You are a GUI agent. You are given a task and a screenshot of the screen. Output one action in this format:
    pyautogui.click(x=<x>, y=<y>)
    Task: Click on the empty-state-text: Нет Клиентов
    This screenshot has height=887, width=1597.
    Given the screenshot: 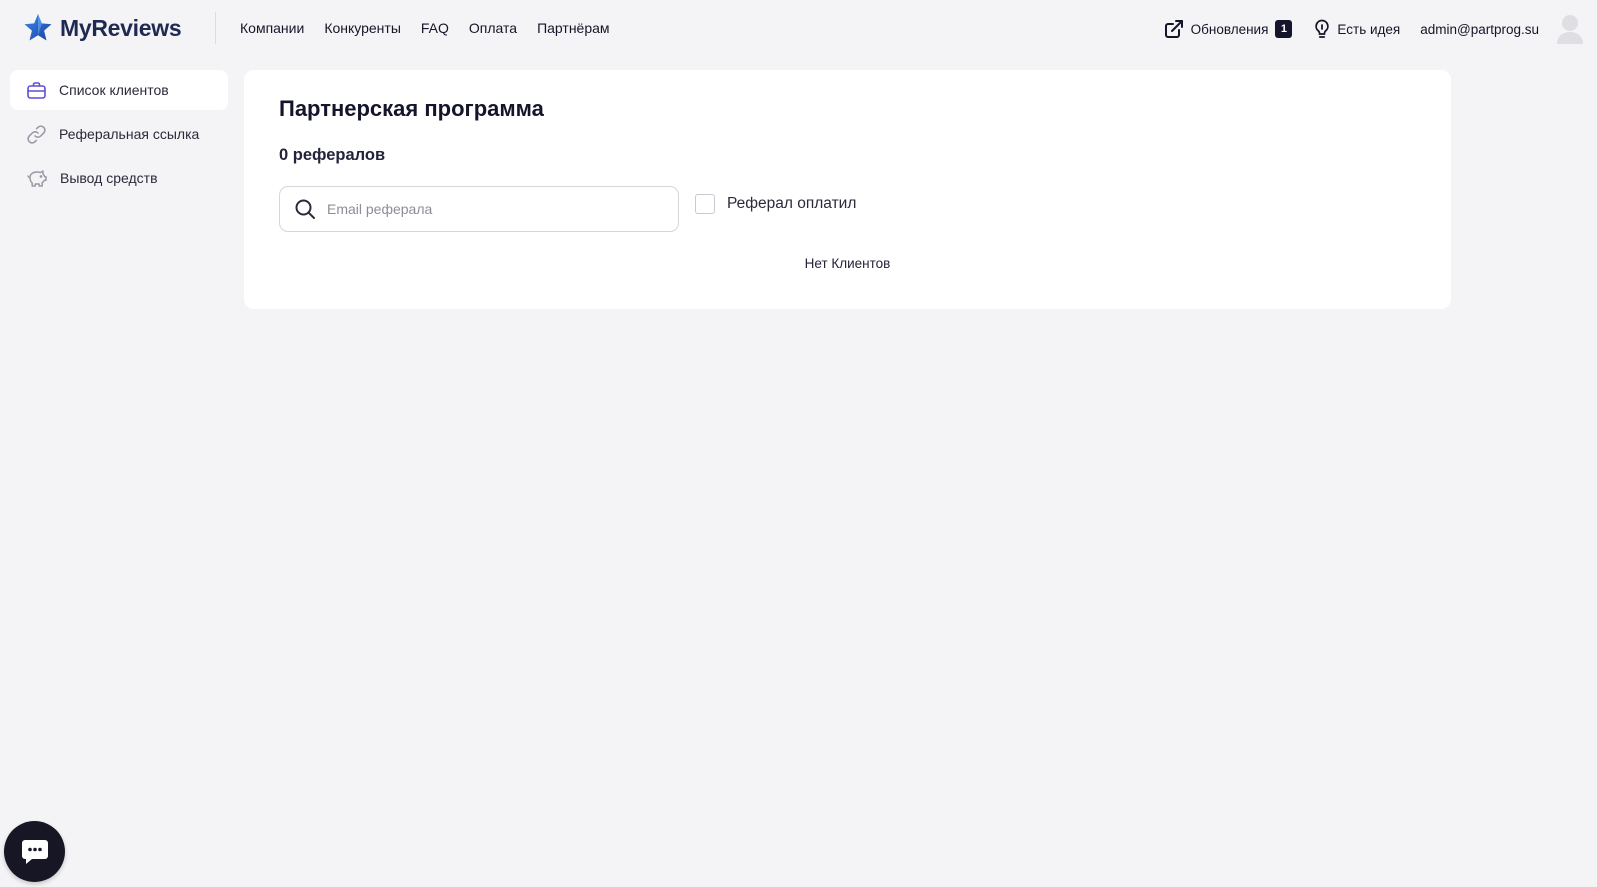 What is the action you would take?
    pyautogui.click(x=847, y=263)
    